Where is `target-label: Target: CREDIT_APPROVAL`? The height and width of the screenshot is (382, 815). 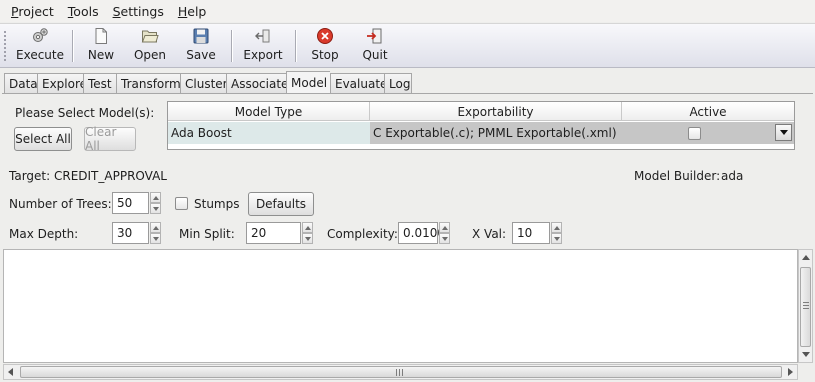
target-label: Target: CREDIT_APPROVAL is located at coordinates (88, 176).